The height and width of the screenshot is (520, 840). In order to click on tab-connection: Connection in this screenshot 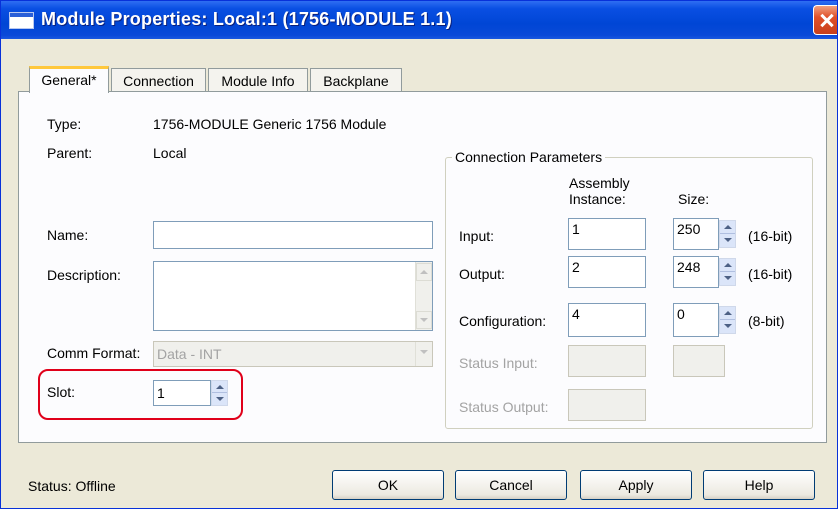, I will do `click(158, 80)`.